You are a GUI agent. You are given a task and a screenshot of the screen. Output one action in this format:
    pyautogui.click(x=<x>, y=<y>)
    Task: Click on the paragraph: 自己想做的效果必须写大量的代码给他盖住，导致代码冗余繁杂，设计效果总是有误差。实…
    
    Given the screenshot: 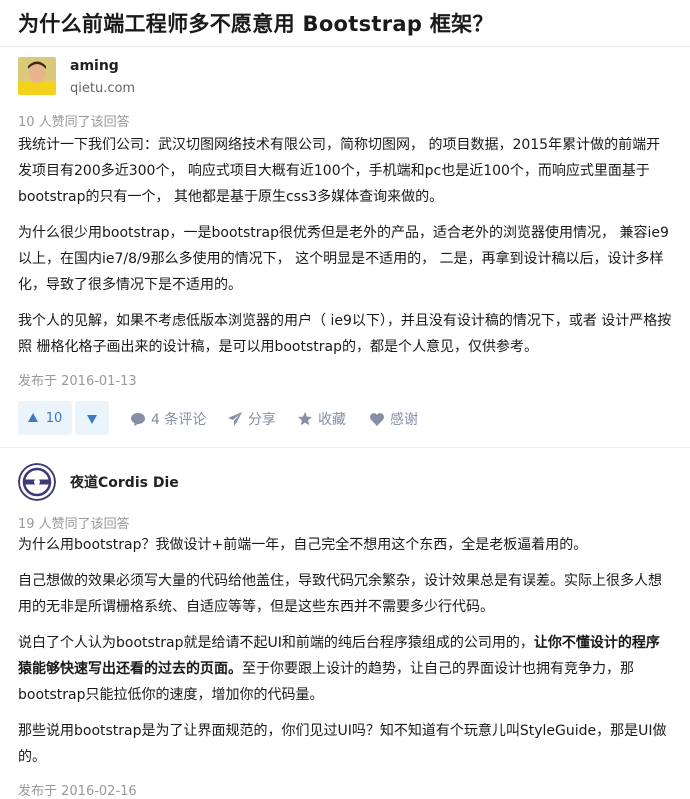 What is the action you would take?
    pyautogui.click(x=340, y=594)
    